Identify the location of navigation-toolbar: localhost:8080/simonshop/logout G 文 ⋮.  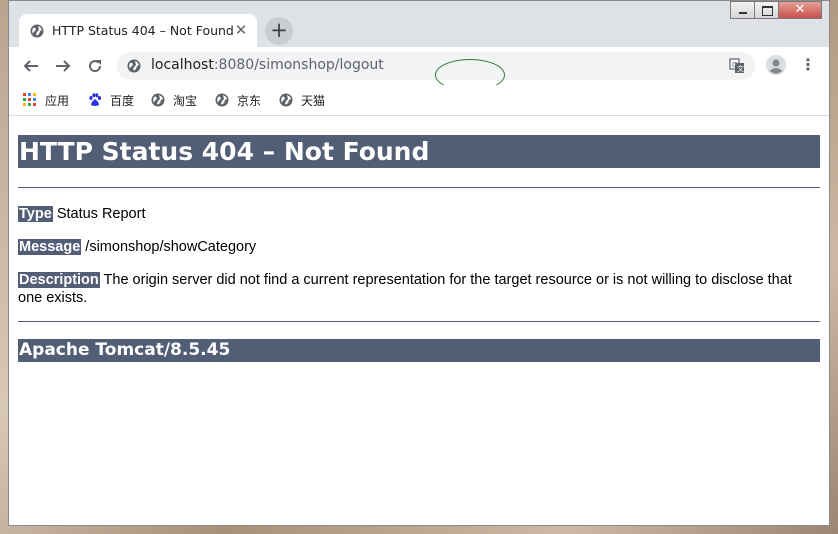
(419, 69).